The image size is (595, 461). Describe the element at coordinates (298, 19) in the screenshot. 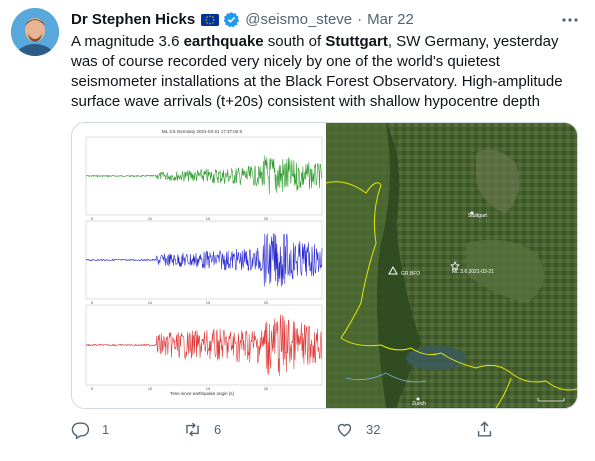

I see `author-handle: @seismo_steve` at that location.